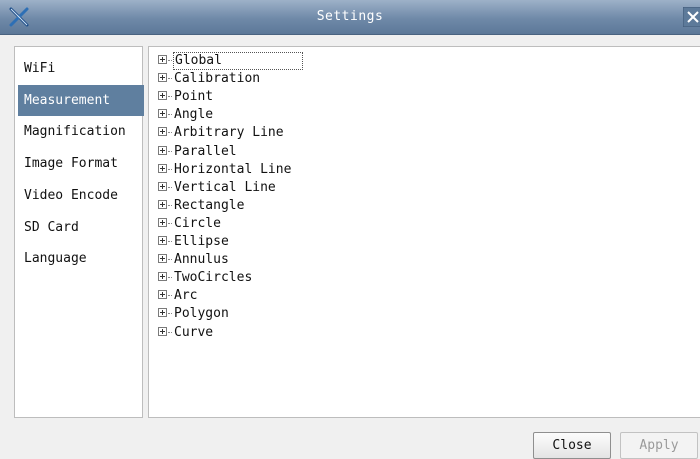  What do you see at coordinates (51, 227) in the screenshot?
I see `sidebar-item-label: SD Card` at bounding box center [51, 227].